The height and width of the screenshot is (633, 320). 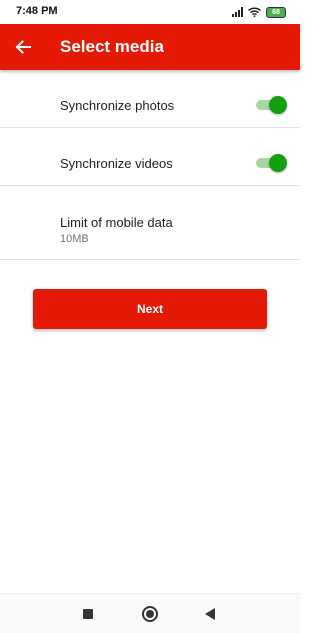 I want to click on home-circle-icon, so click(x=150, y=614).